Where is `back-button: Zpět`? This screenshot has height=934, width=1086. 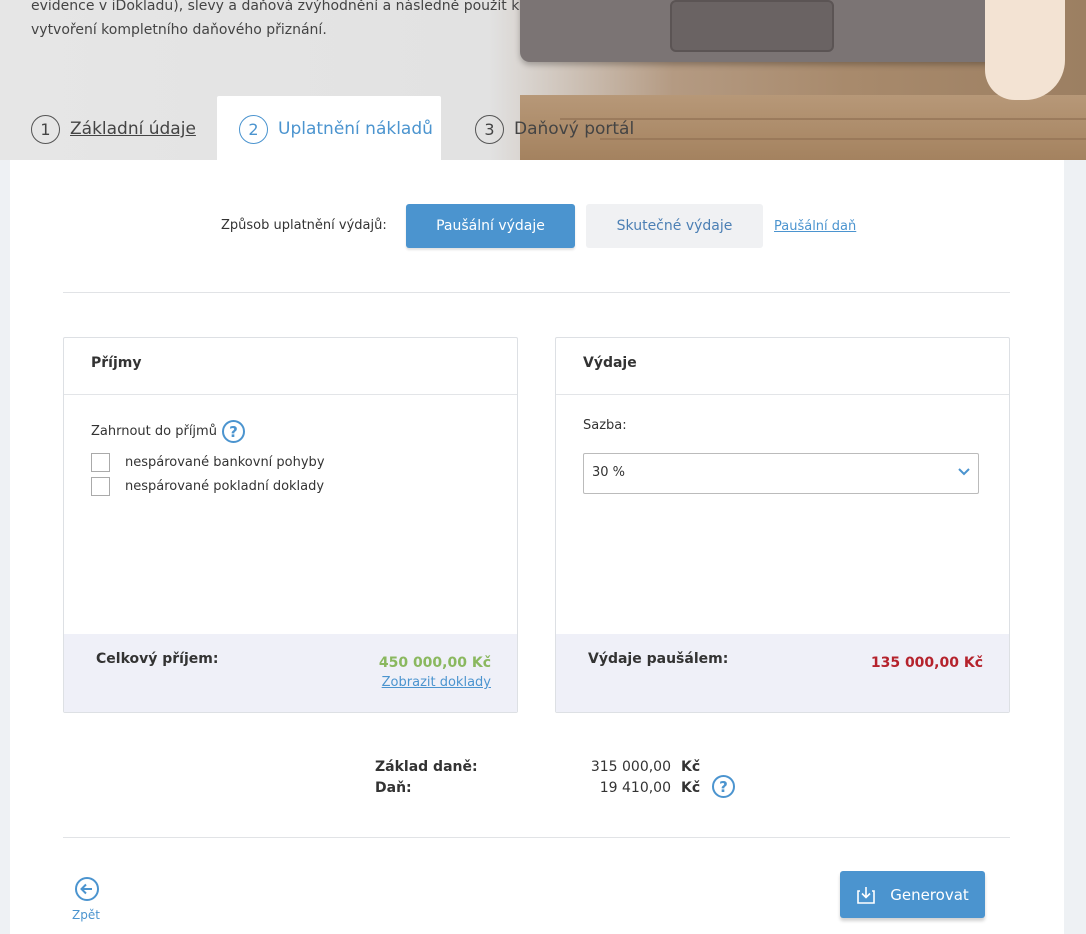
back-button: Zpět is located at coordinates (86, 899).